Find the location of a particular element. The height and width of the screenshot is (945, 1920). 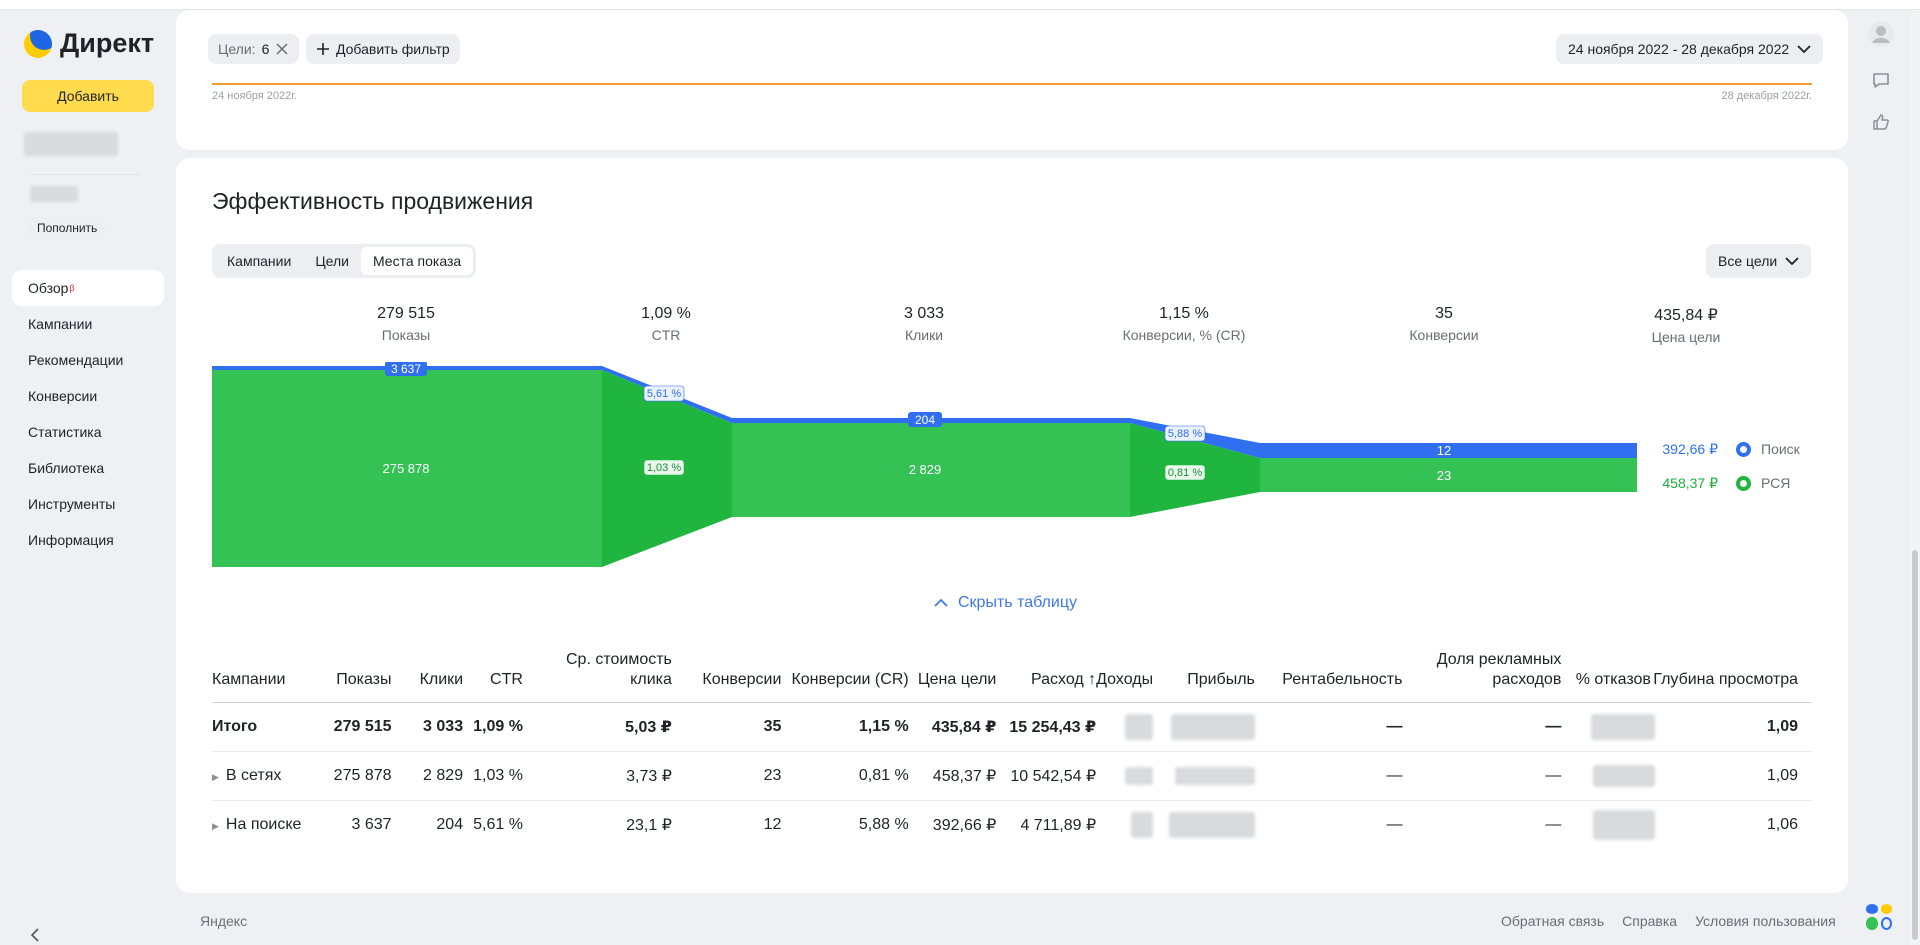

column-header: Доходы is located at coordinates (1125, 676).